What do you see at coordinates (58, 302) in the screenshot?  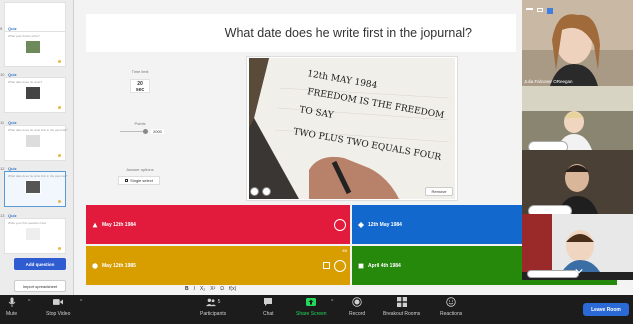 I see `video-camera-icon` at bounding box center [58, 302].